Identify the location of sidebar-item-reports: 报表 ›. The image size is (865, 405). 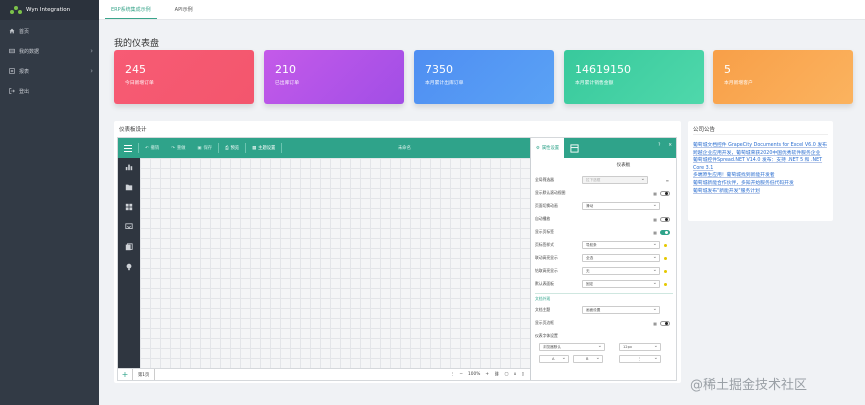
(49, 71).